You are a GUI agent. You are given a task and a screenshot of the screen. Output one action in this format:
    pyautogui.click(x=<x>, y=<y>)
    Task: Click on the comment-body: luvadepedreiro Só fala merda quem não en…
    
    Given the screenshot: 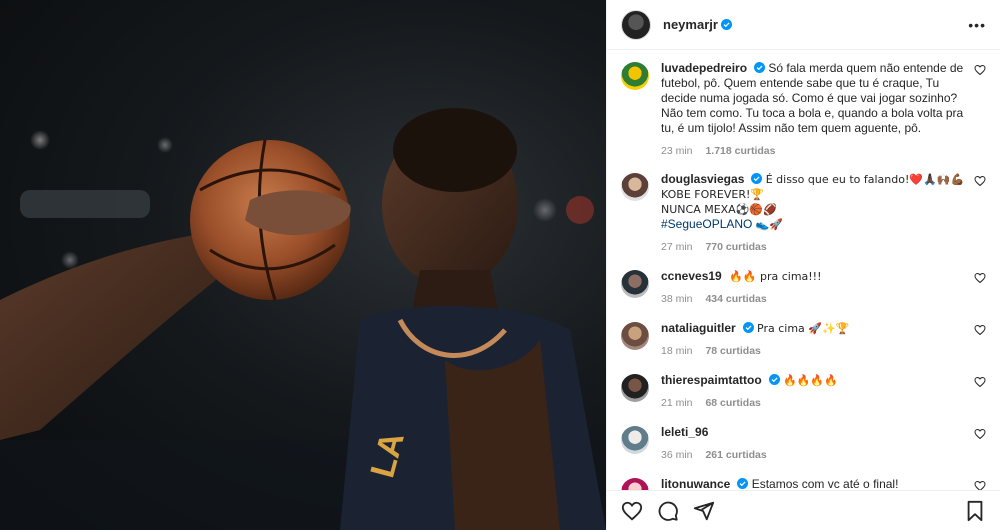 What is the action you would take?
    pyautogui.click(x=818, y=110)
    